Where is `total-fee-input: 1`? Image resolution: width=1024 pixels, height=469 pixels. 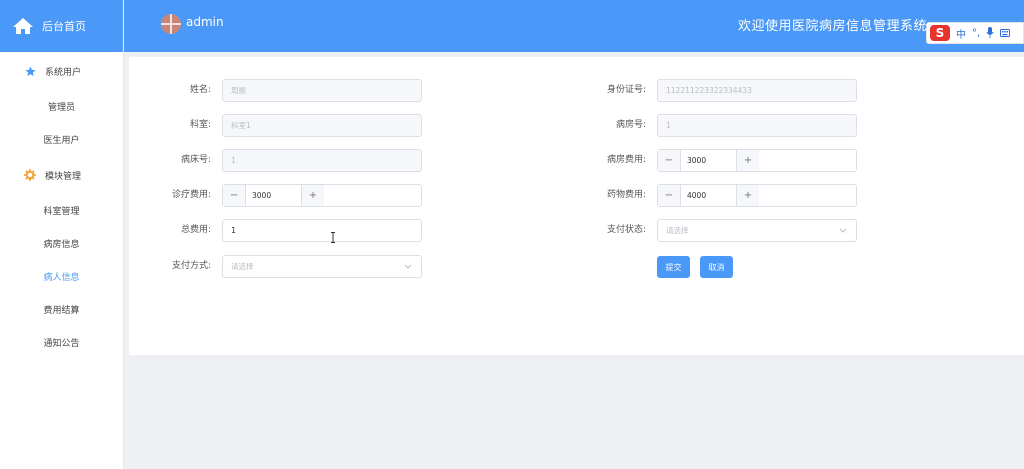 total-fee-input: 1 is located at coordinates (322, 230).